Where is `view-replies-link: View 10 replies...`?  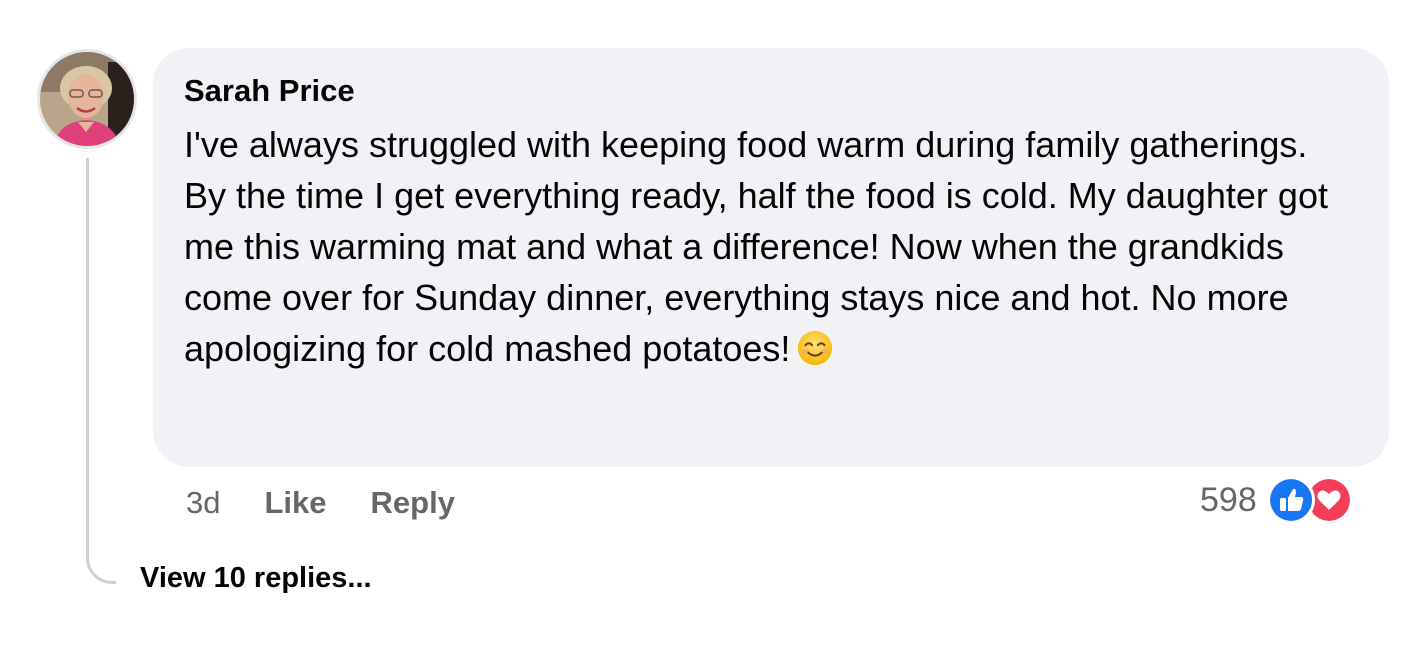
view-replies-link: View 10 replies... is located at coordinates (256, 578).